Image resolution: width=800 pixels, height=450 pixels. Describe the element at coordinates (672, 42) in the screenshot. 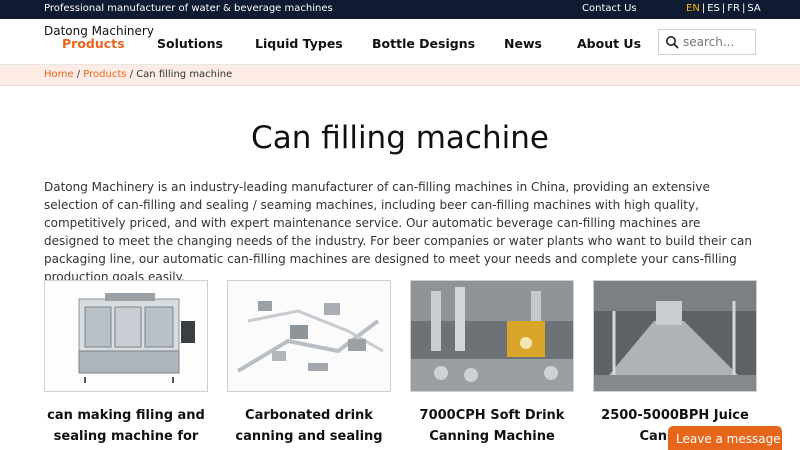

I see `search-icon` at that location.